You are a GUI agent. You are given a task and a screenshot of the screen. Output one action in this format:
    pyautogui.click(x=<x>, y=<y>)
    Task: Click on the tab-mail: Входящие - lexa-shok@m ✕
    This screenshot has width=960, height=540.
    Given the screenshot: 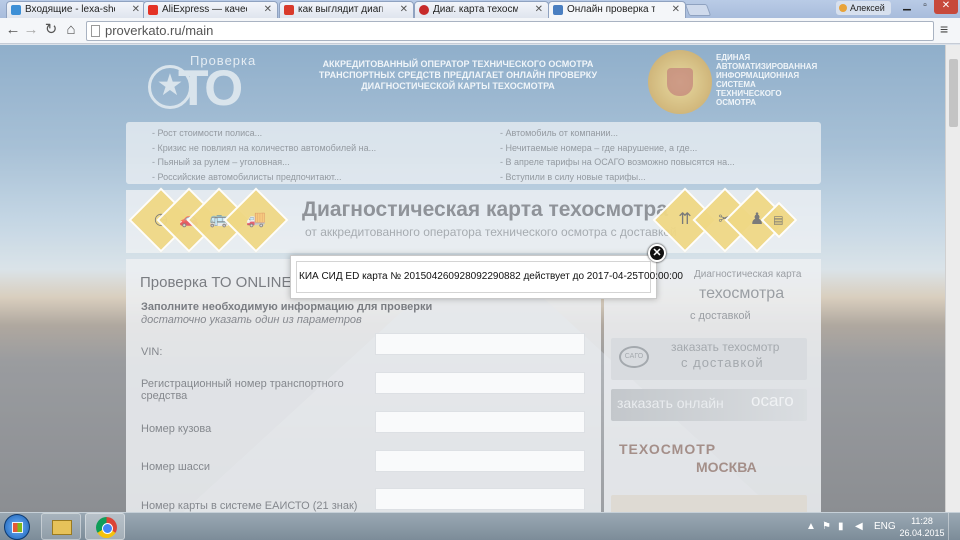 What is the action you would take?
    pyautogui.click(x=76, y=9)
    